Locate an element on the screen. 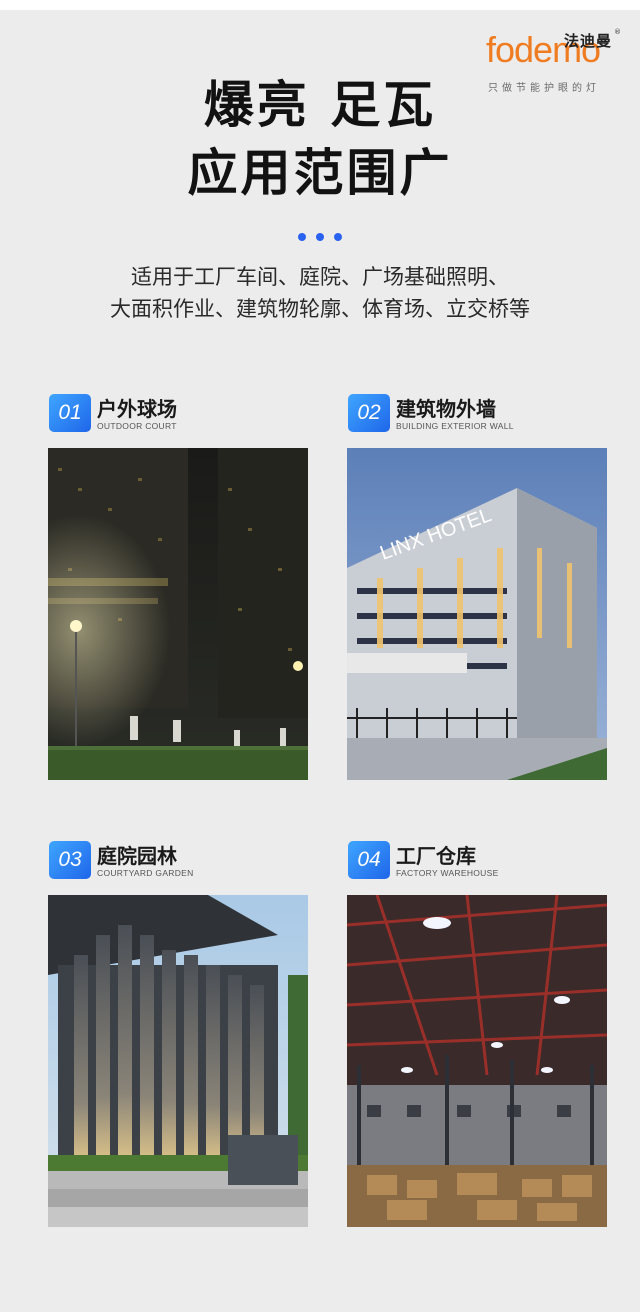  courtyard-garden-photo is located at coordinates (178, 1061).